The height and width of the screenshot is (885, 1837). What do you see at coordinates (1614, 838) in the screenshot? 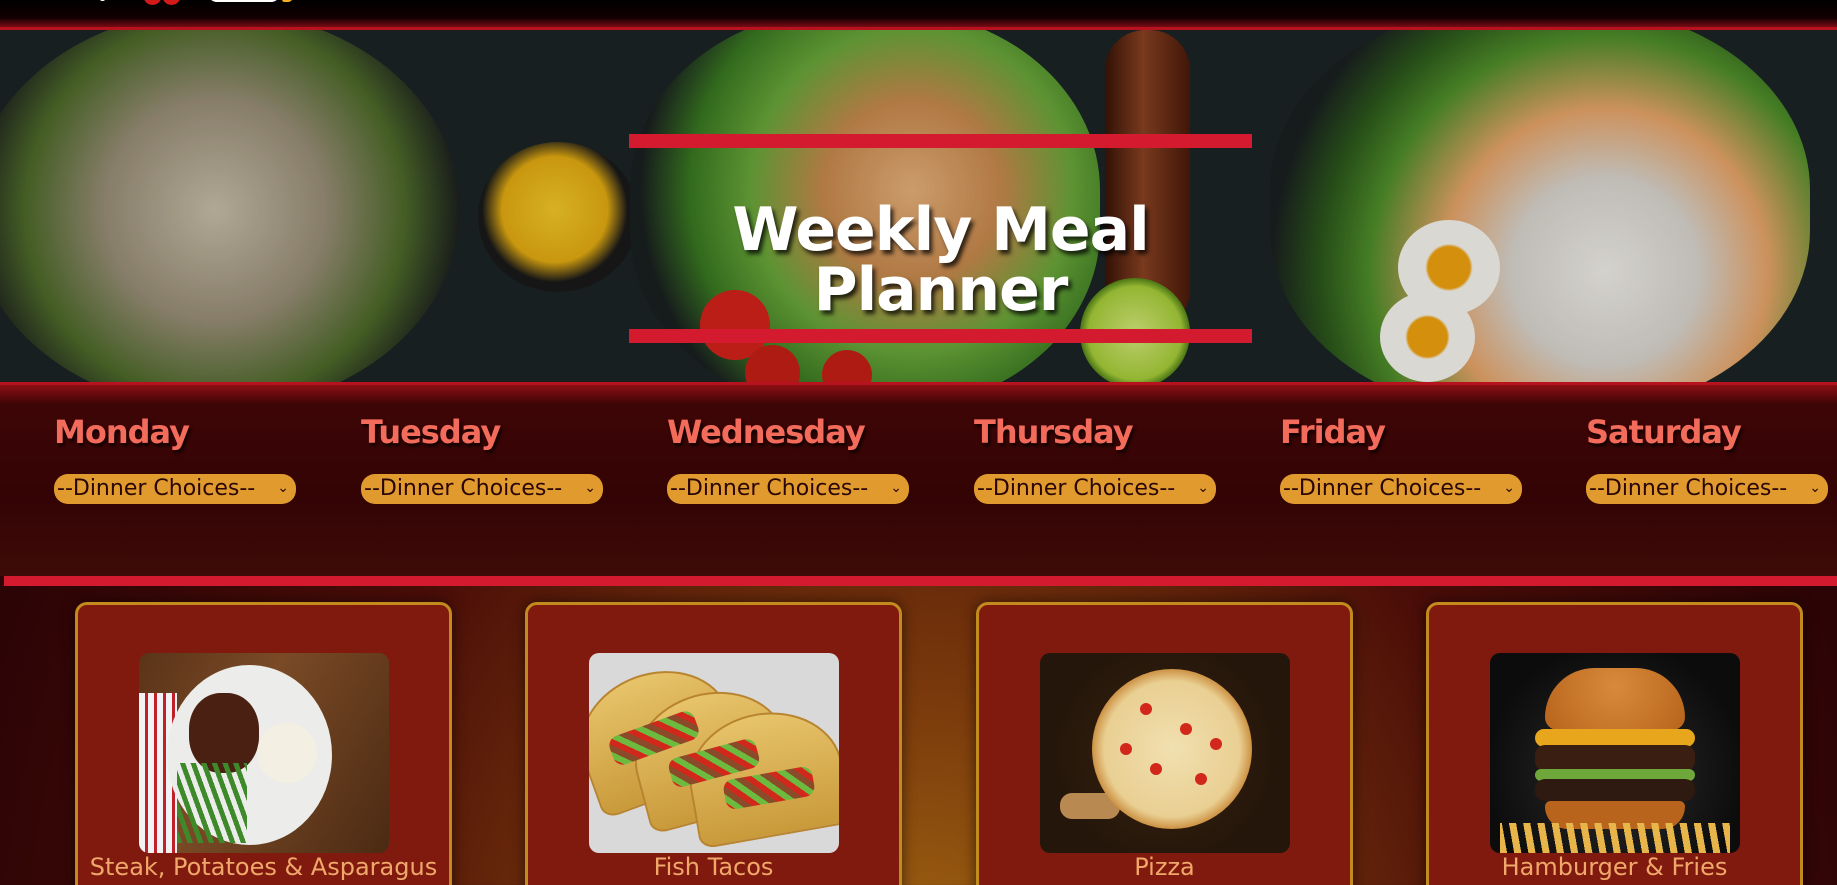
I see `fries-shape` at bounding box center [1614, 838].